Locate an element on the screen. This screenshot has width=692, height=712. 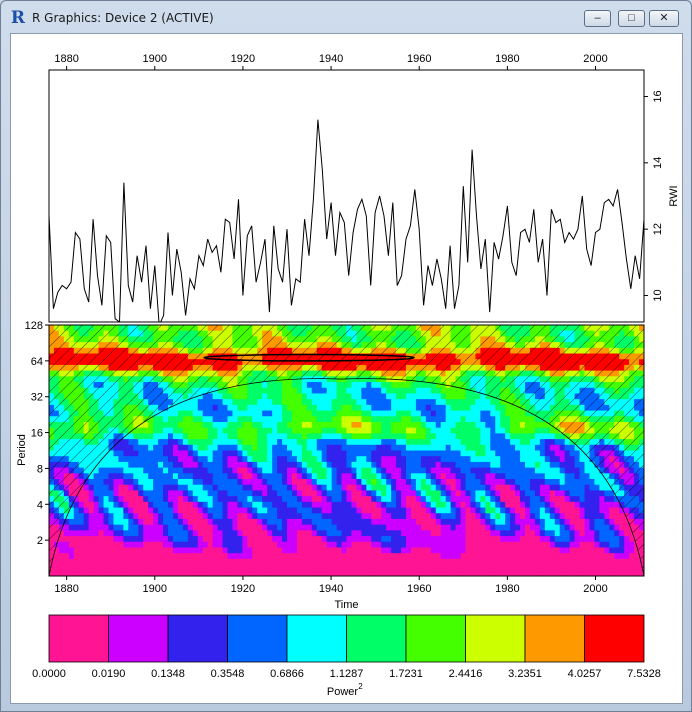
time-tick-label-1880: 1880 is located at coordinates (66, 589).